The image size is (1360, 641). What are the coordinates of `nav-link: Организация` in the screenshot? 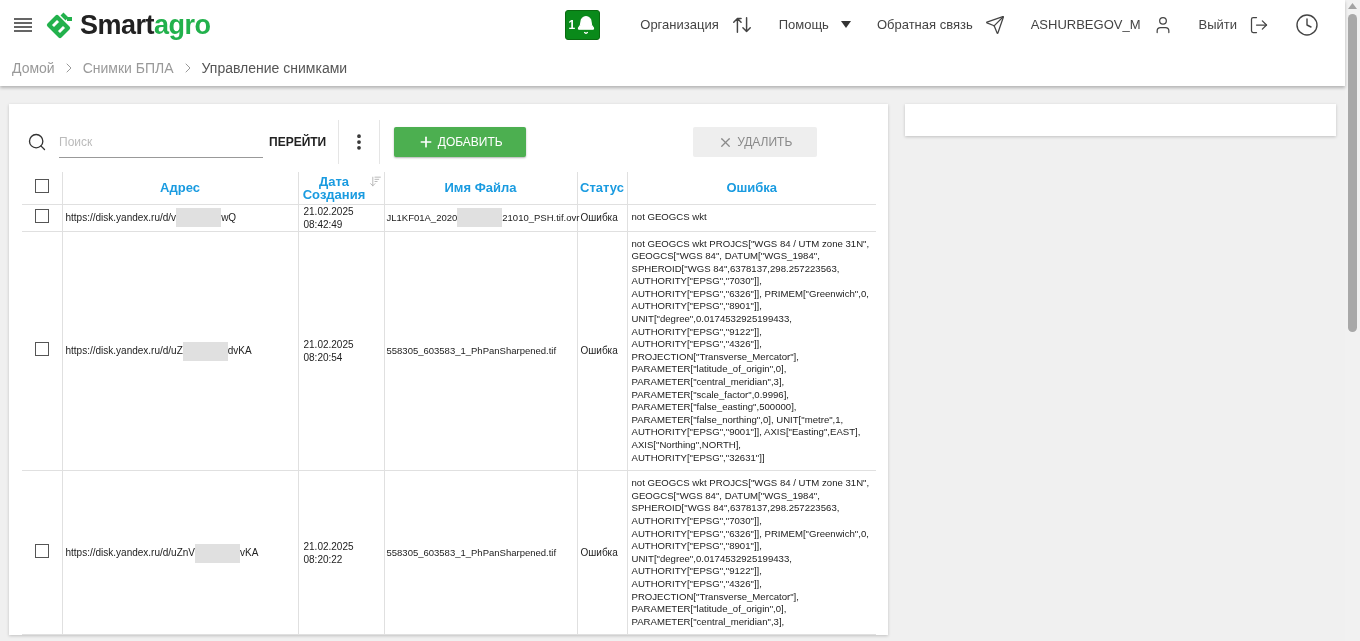 It's located at (679, 25).